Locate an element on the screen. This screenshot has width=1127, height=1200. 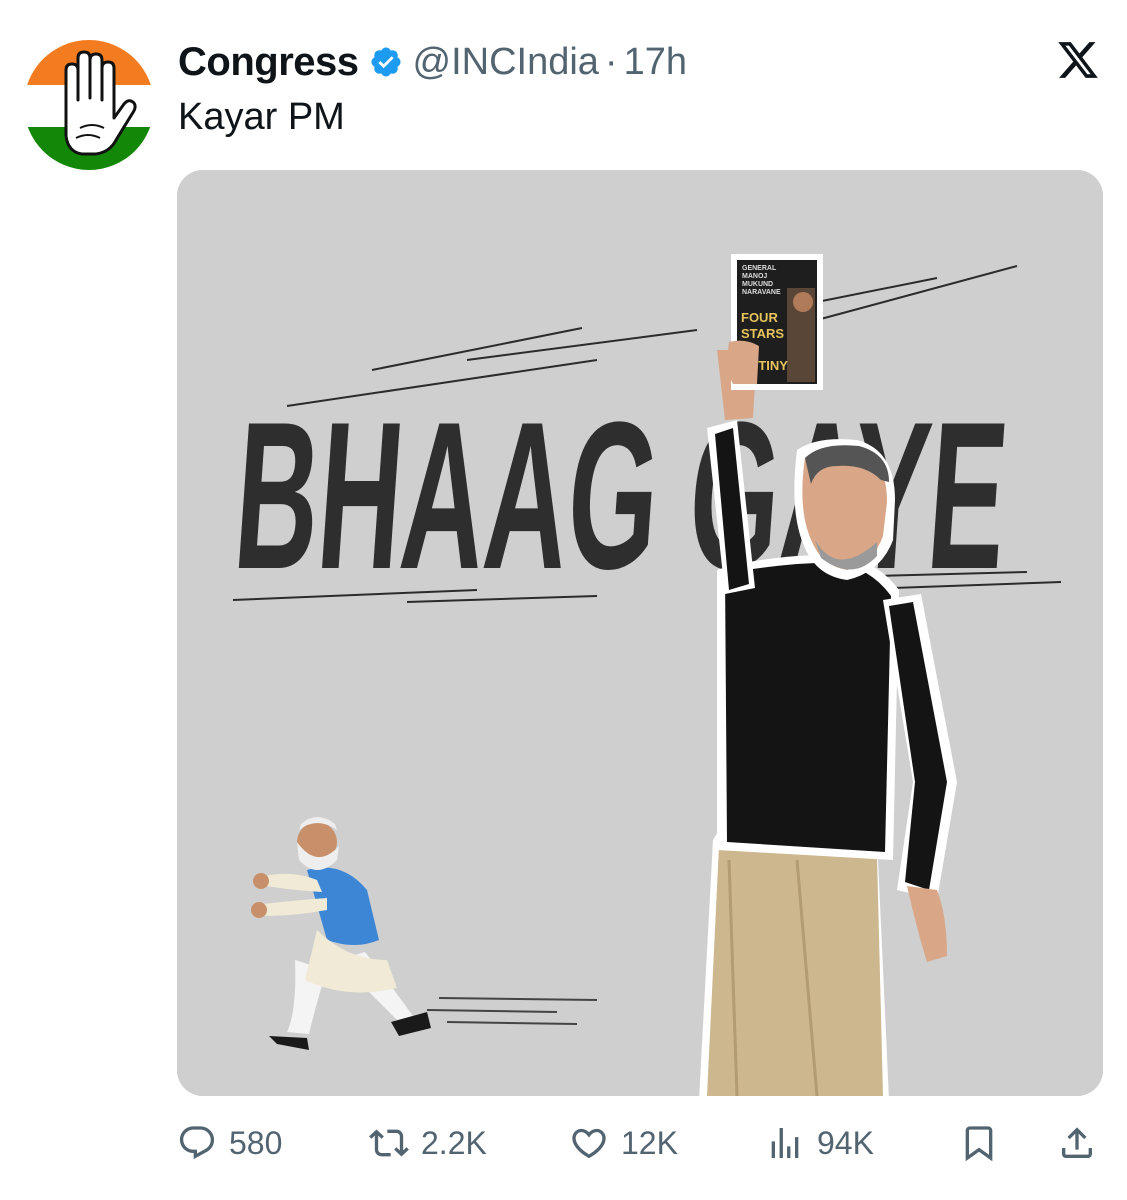
book-title-line-1: FOUR is located at coordinates (759, 317).